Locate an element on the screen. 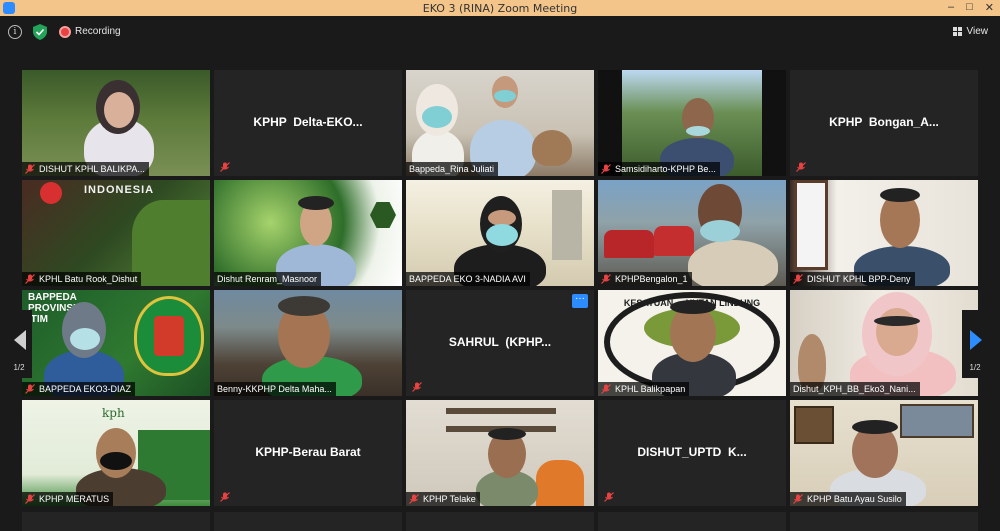  participant-video: kph is located at coordinates (116, 453).